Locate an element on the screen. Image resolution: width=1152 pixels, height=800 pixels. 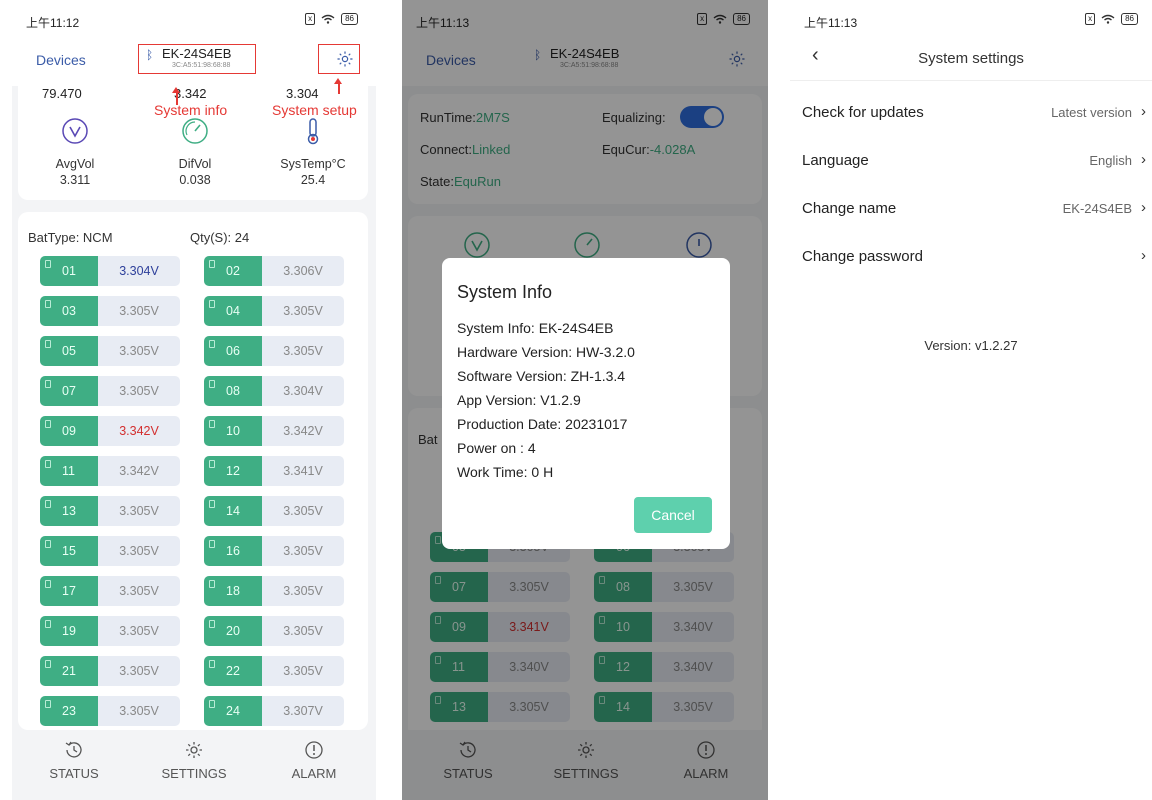
cell-item: 08 3.304V is located at coordinates (274, 391).